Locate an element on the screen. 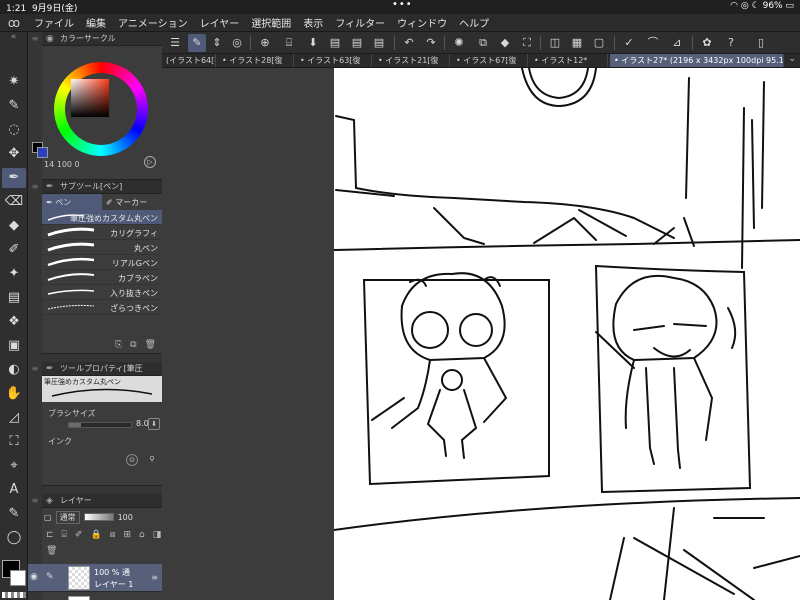 This screenshot has width=800, height=600. open-file-icon: ⌸ is located at coordinates (289, 43).